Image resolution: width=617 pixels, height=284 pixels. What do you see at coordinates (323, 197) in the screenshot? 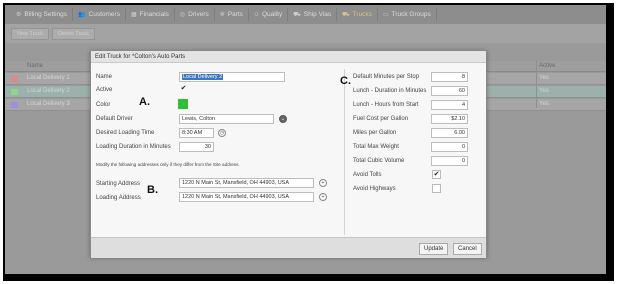
I see `loading-address-add-icon: +` at bounding box center [323, 197].